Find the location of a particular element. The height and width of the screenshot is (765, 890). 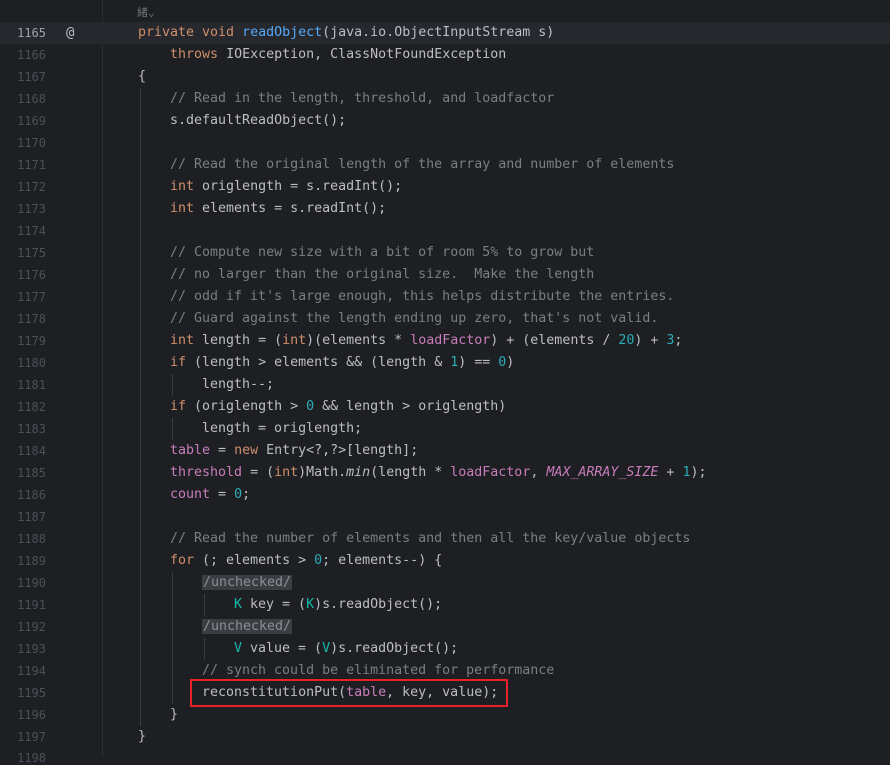

code-line: 1170 is located at coordinates (445, 143).